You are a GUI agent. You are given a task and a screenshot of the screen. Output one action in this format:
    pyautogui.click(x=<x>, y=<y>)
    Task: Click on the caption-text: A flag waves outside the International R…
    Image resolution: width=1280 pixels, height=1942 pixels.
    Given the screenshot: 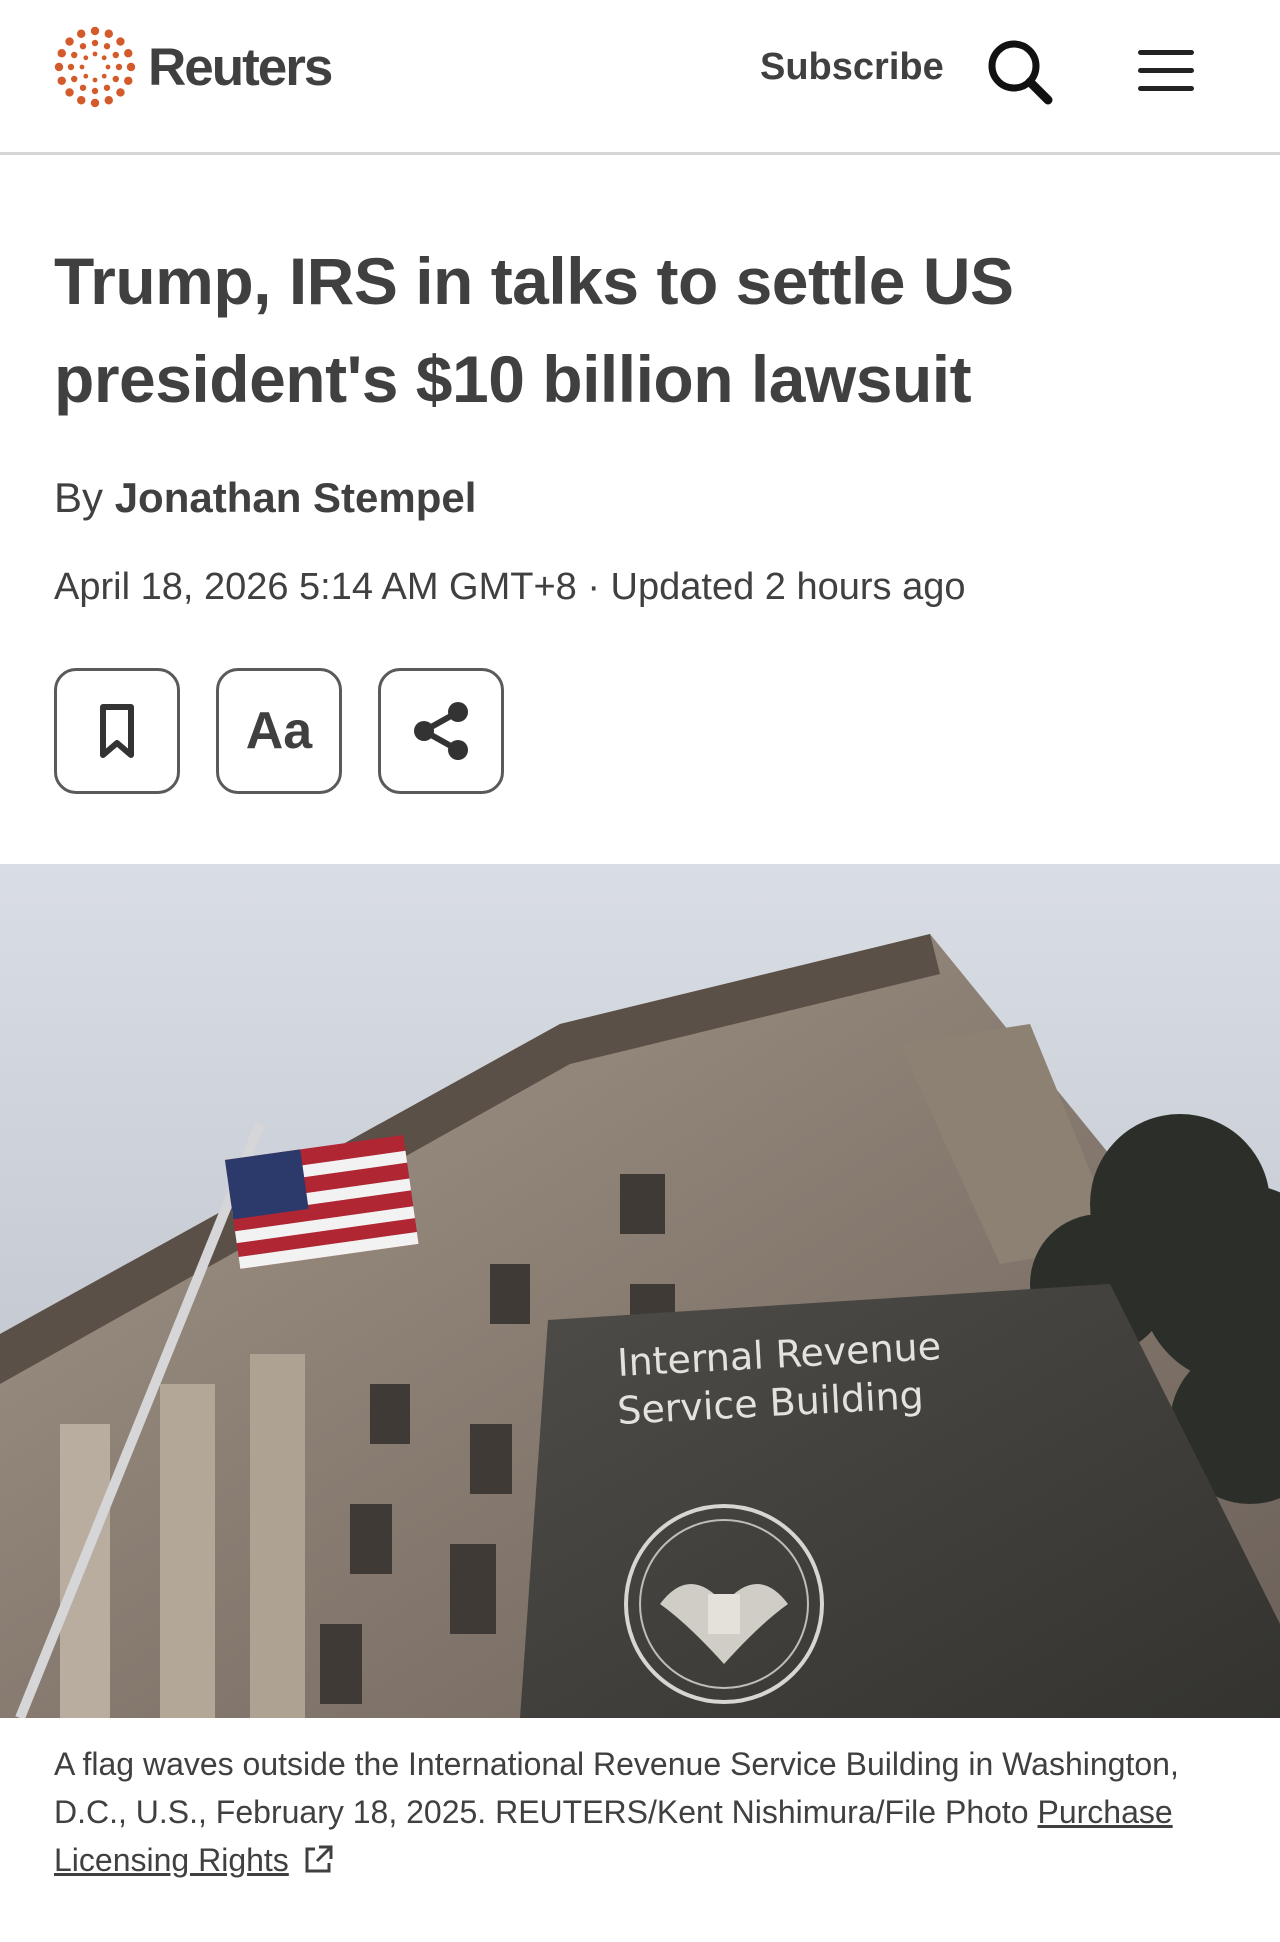 What is the action you would take?
    pyautogui.click(x=616, y=1788)
    